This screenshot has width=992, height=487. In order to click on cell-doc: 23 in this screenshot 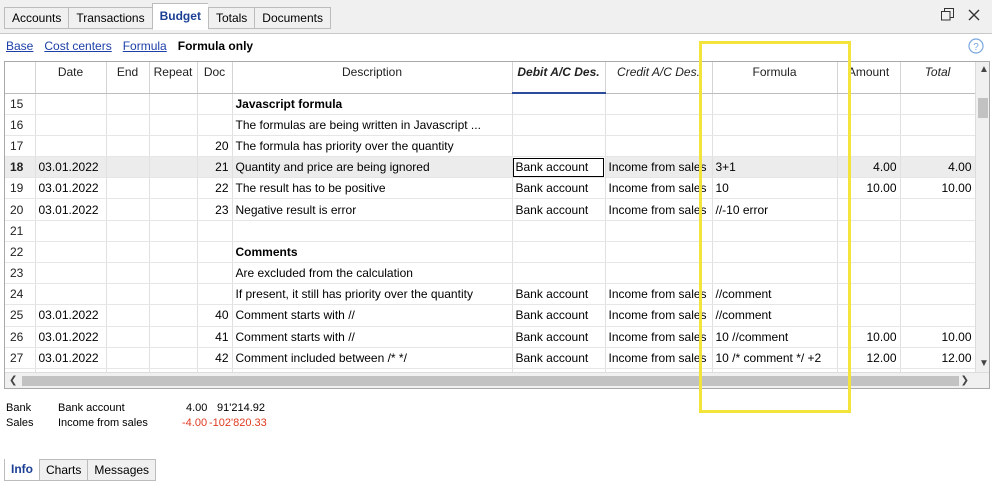, I will do `click(215, 209)`.